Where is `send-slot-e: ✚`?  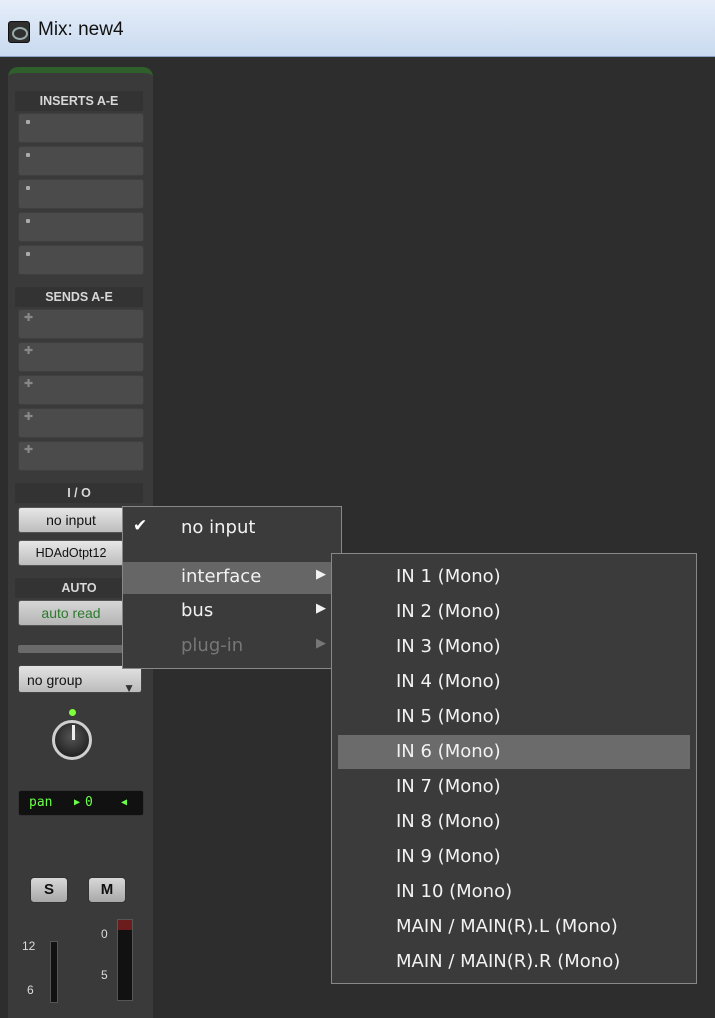 send-slot-e: ✚ is located at coordinates (81, 456).